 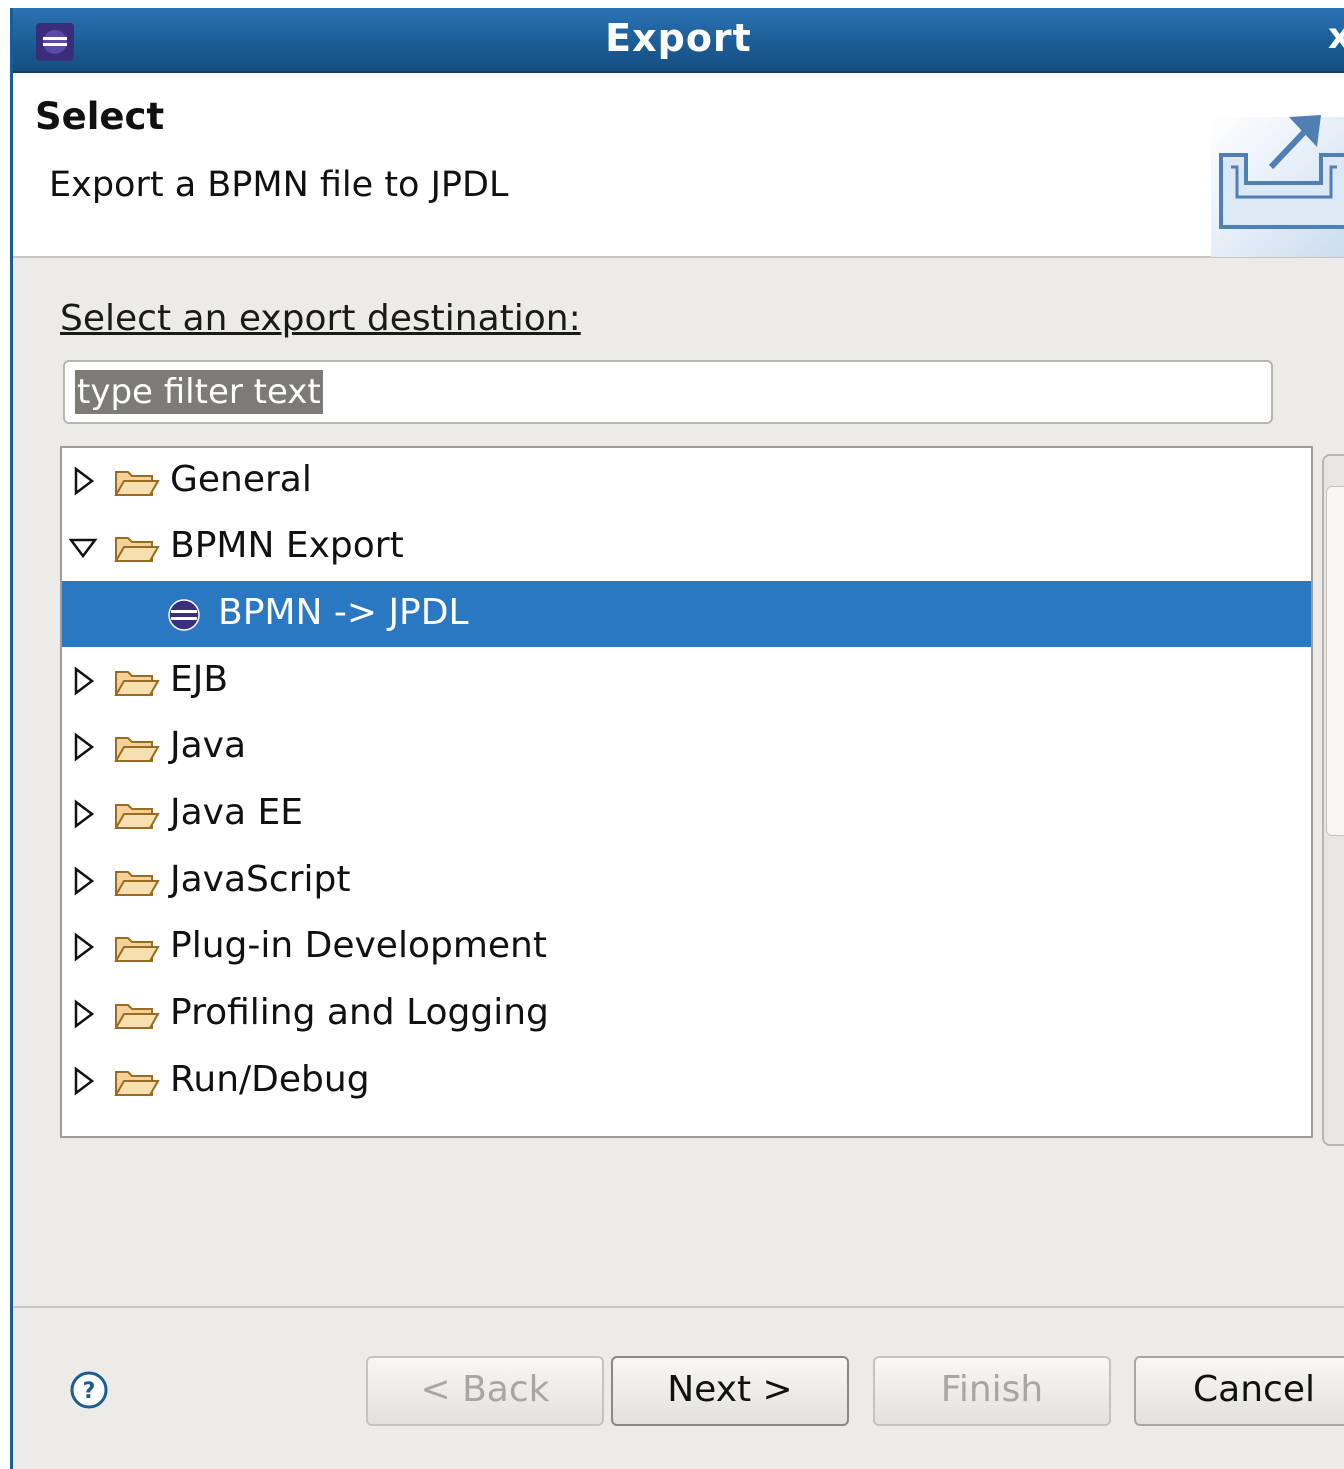 What do you see at coordinates (208, 745) in the screenshot?
I see `tree-item-label: Java` at bounding box center [208, 745].